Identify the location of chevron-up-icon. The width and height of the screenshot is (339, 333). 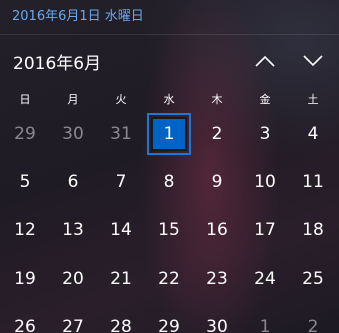
(265, 61).